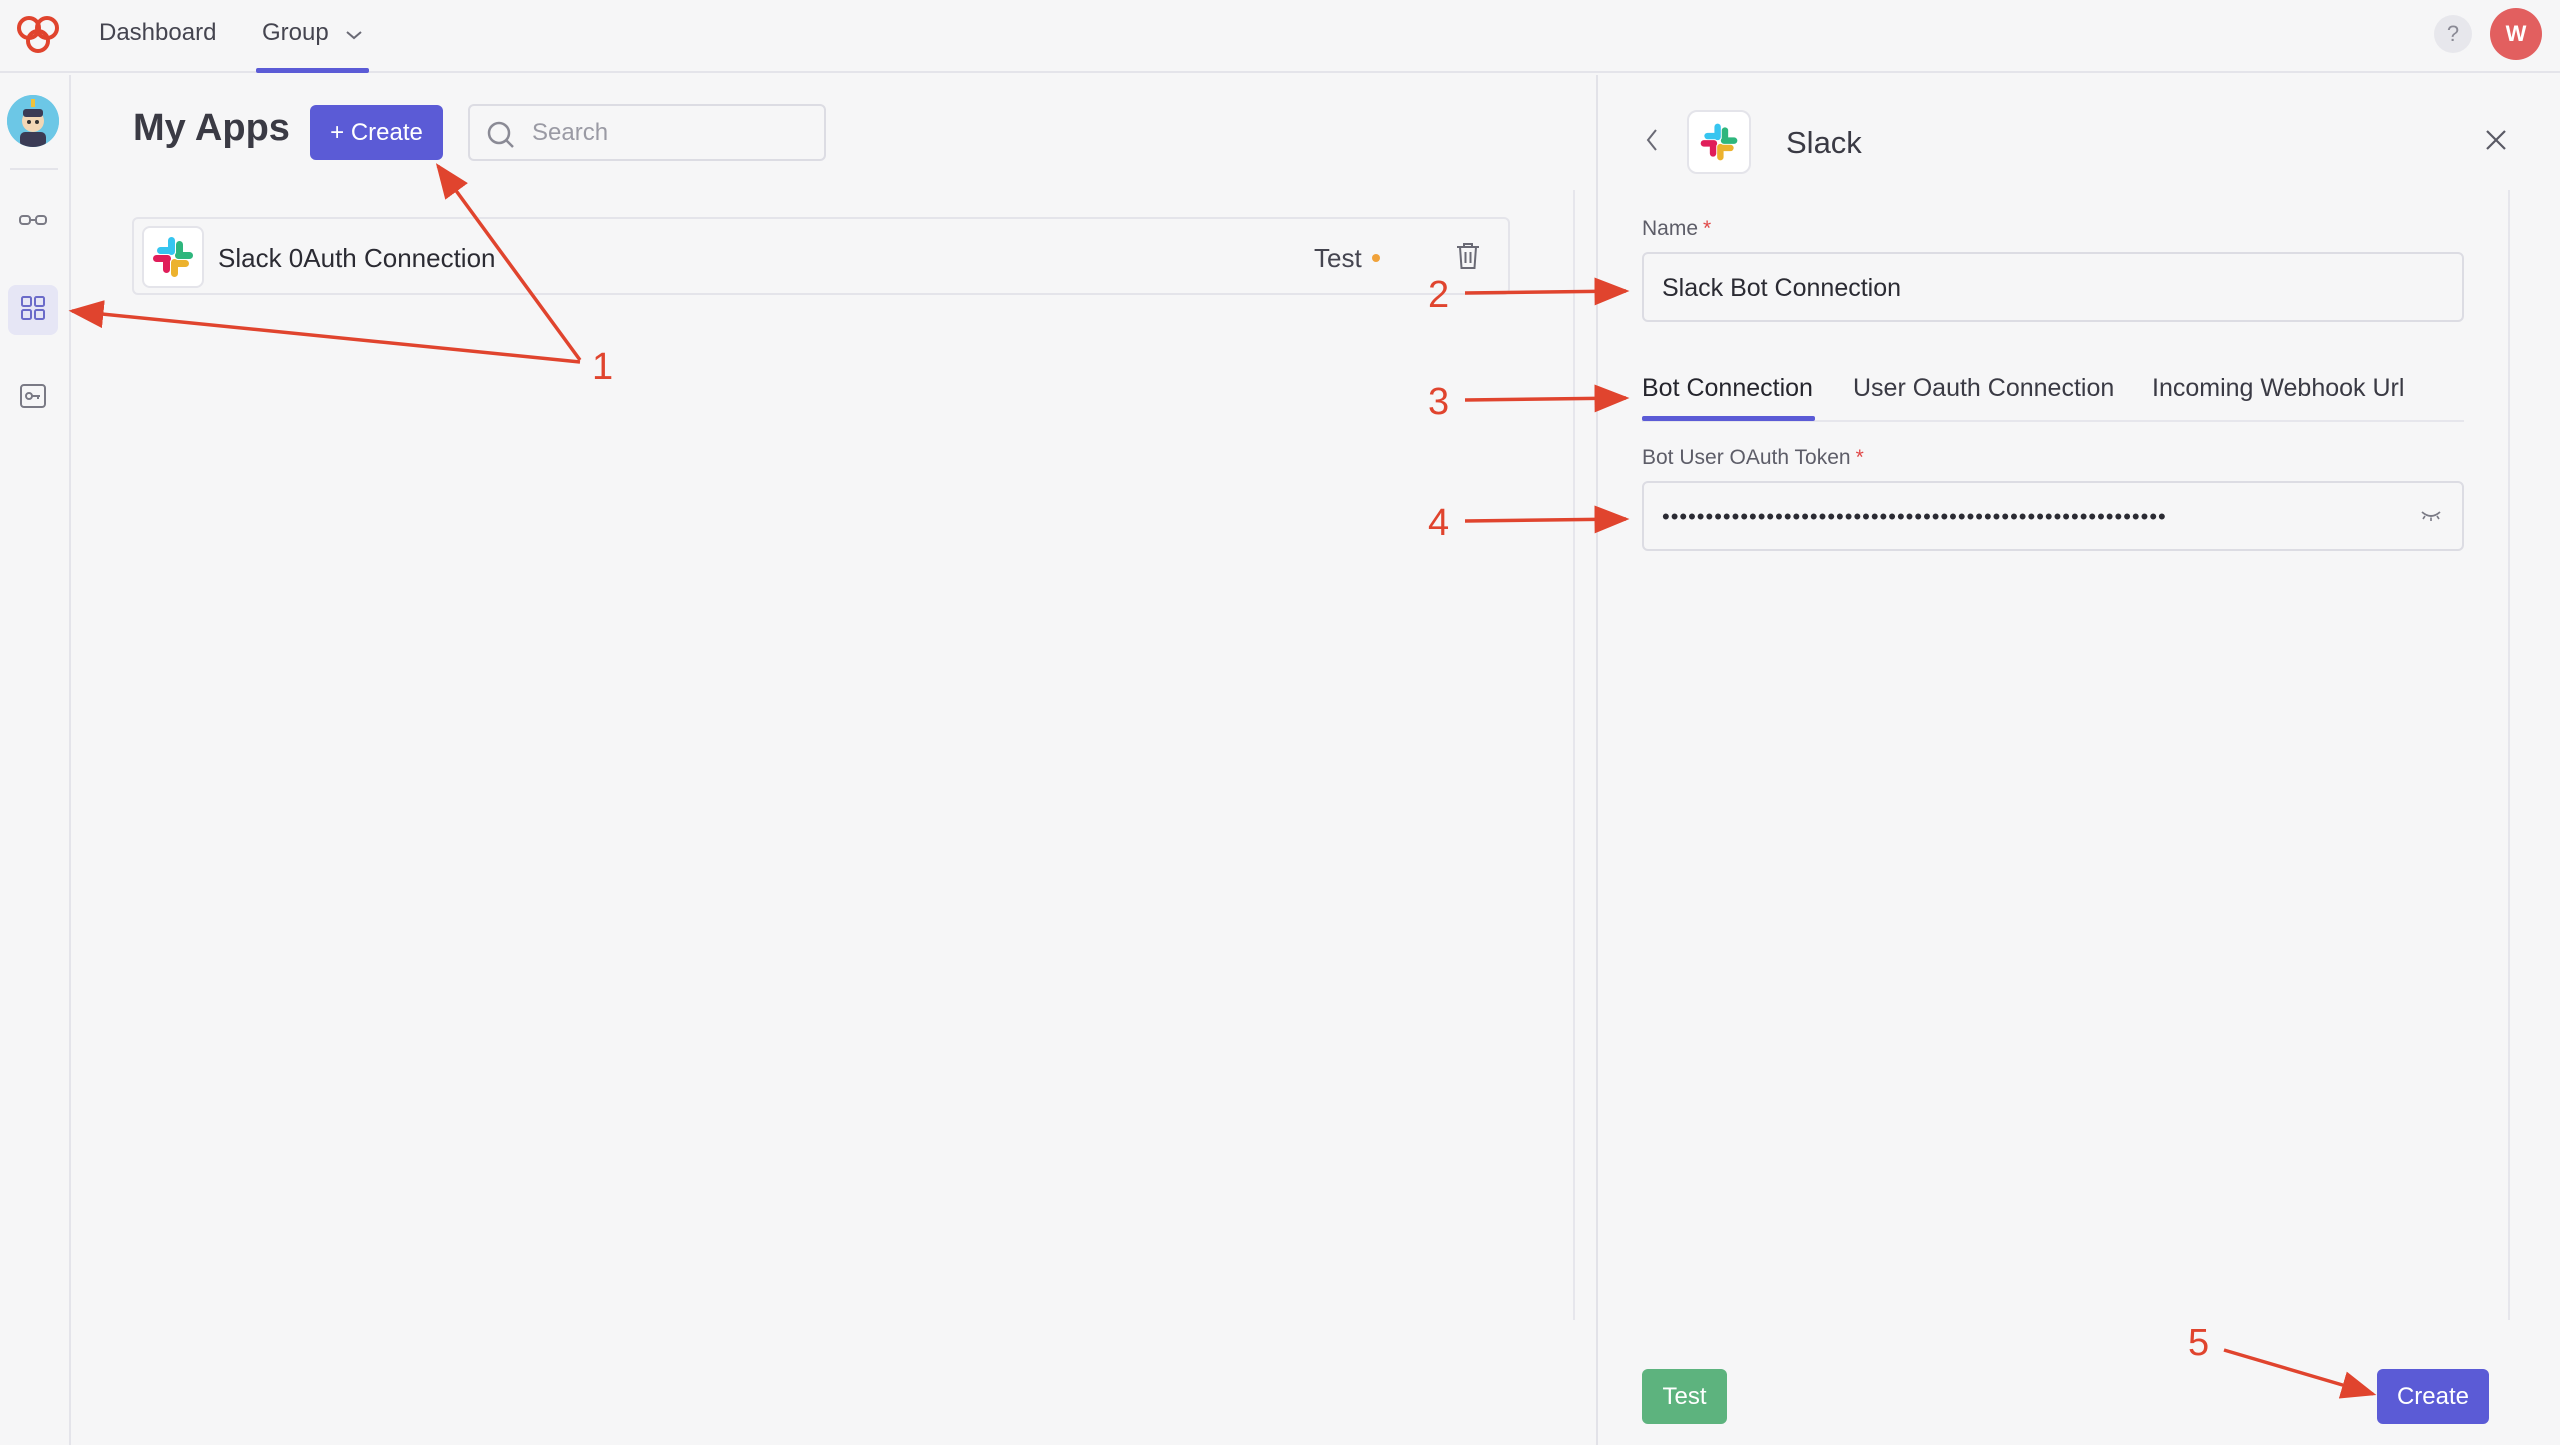  What do you see at coordinates (211, 128) in the screenshot?
I see `page-title: My Apps` at bounding box center [211, 128].